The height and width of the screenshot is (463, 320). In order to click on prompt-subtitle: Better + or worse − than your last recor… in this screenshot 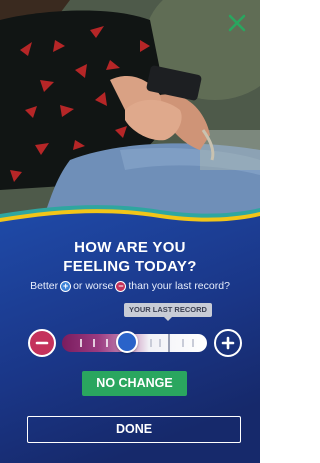, I will do `click(130, 286)`.